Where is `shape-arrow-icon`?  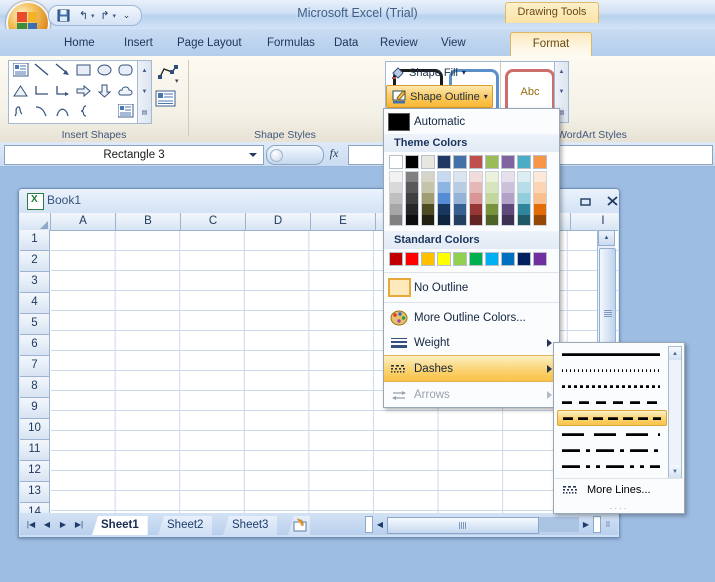 shape-arrow-icon is located at coordinates (63, 71).